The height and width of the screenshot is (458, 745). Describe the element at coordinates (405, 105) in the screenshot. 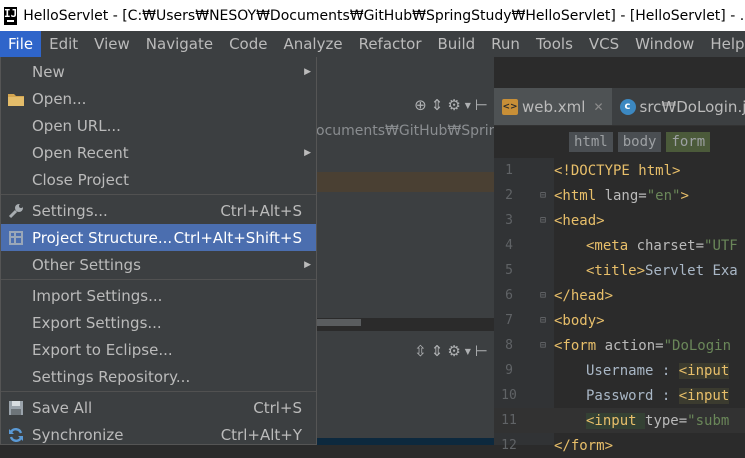

I see `project-toolbar: ⊕ ⇕ ⚙ ▼ ⊢` at that location.